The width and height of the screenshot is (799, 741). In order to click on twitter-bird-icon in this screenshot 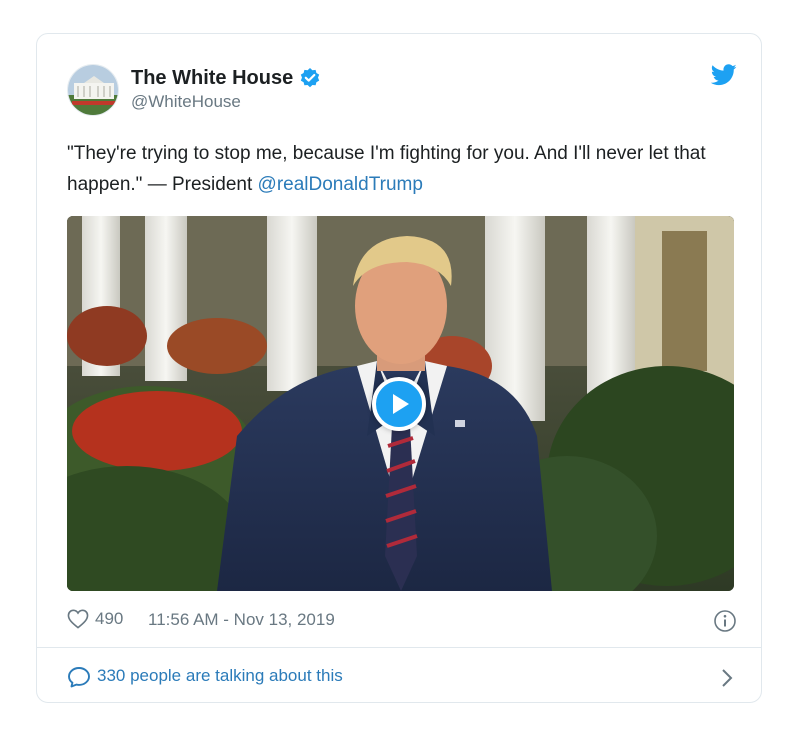, I will do `click(723, 76)`.